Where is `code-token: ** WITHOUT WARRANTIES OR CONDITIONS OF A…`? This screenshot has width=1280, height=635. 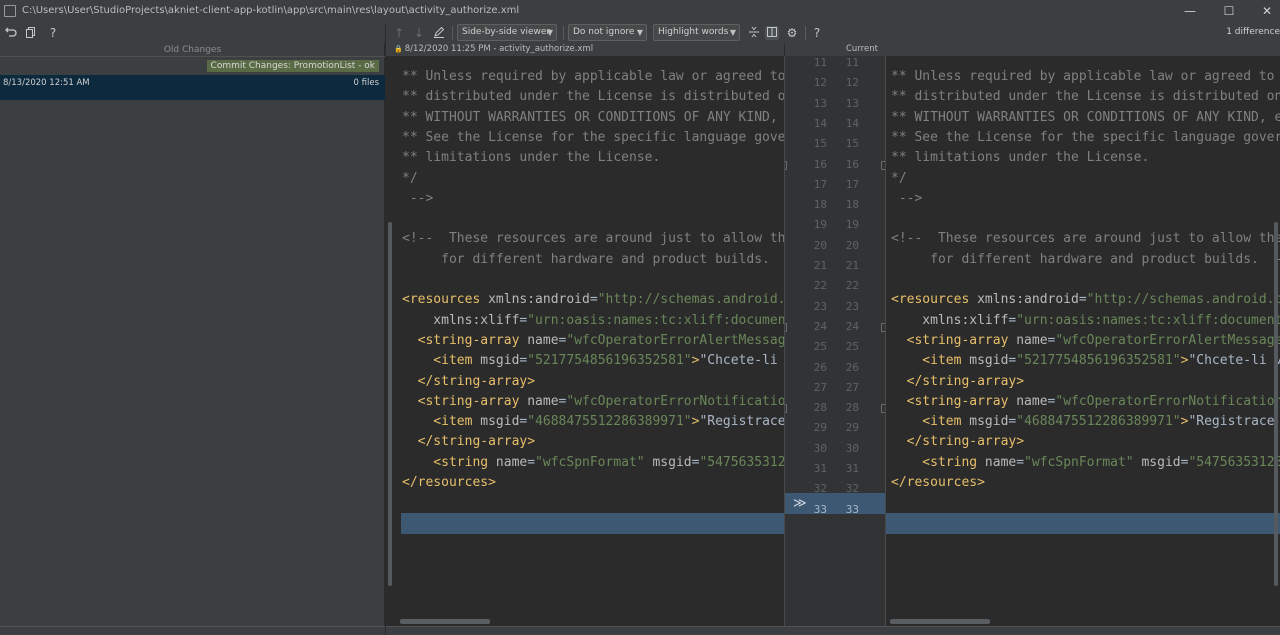
code-token: ** WITHOUT WARRANTIES OR CONDITIONS OF A… is located at coordinates (590, 117).